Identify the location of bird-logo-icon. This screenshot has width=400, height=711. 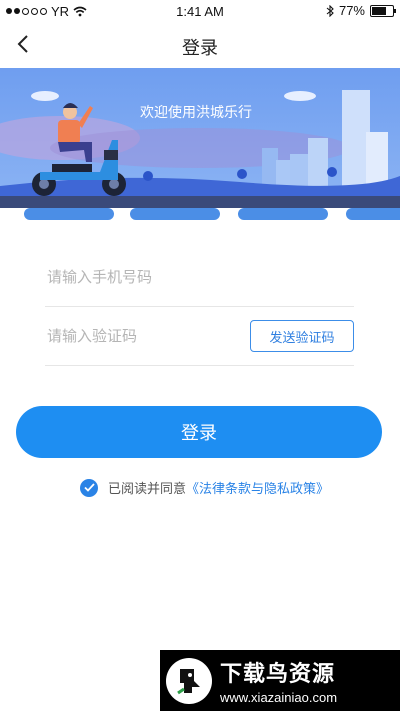
(188, 681).